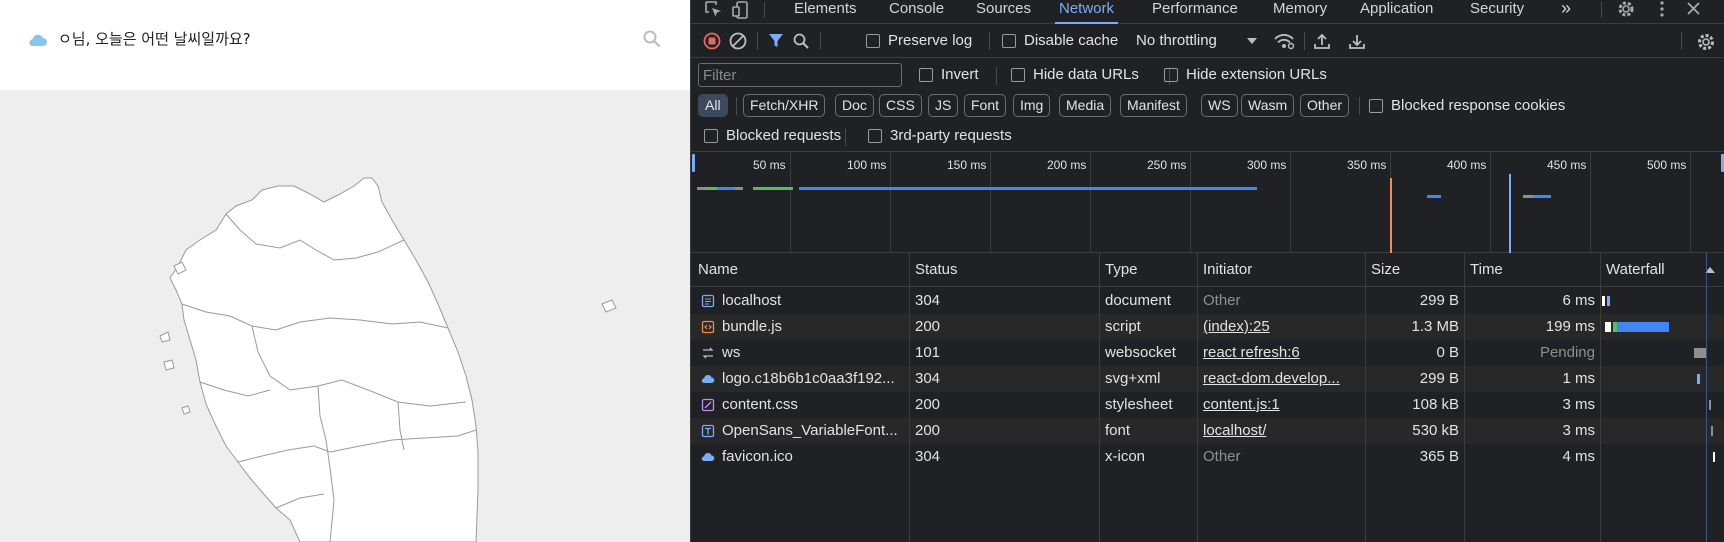  I want to click on type-filter-doc: Doc, so click(854, 105).